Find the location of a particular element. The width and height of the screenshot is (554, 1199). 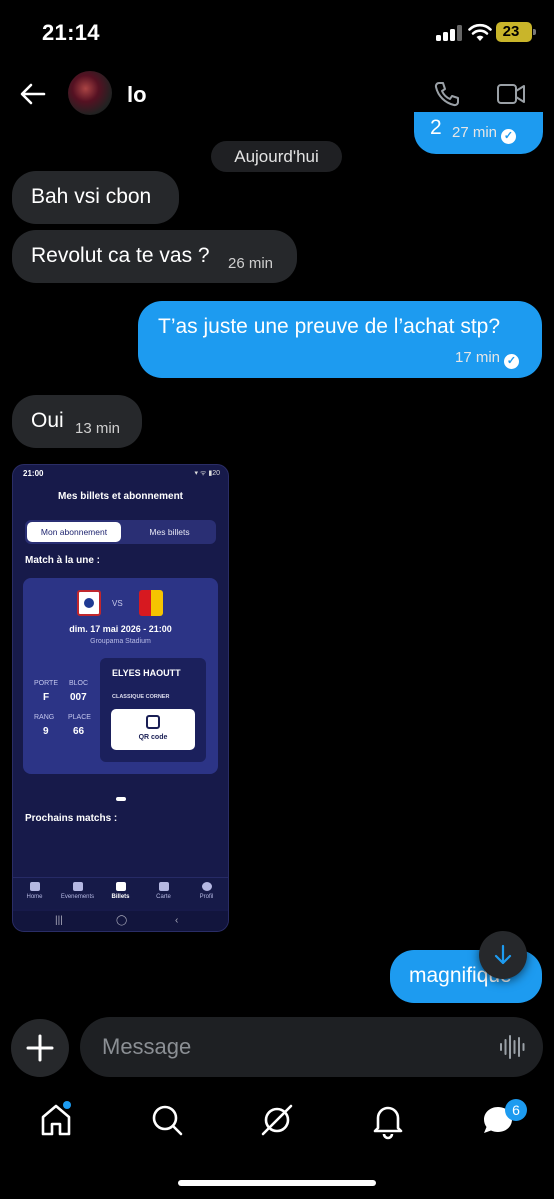

recents-icon: ||| is located at coordinates (59, 920).